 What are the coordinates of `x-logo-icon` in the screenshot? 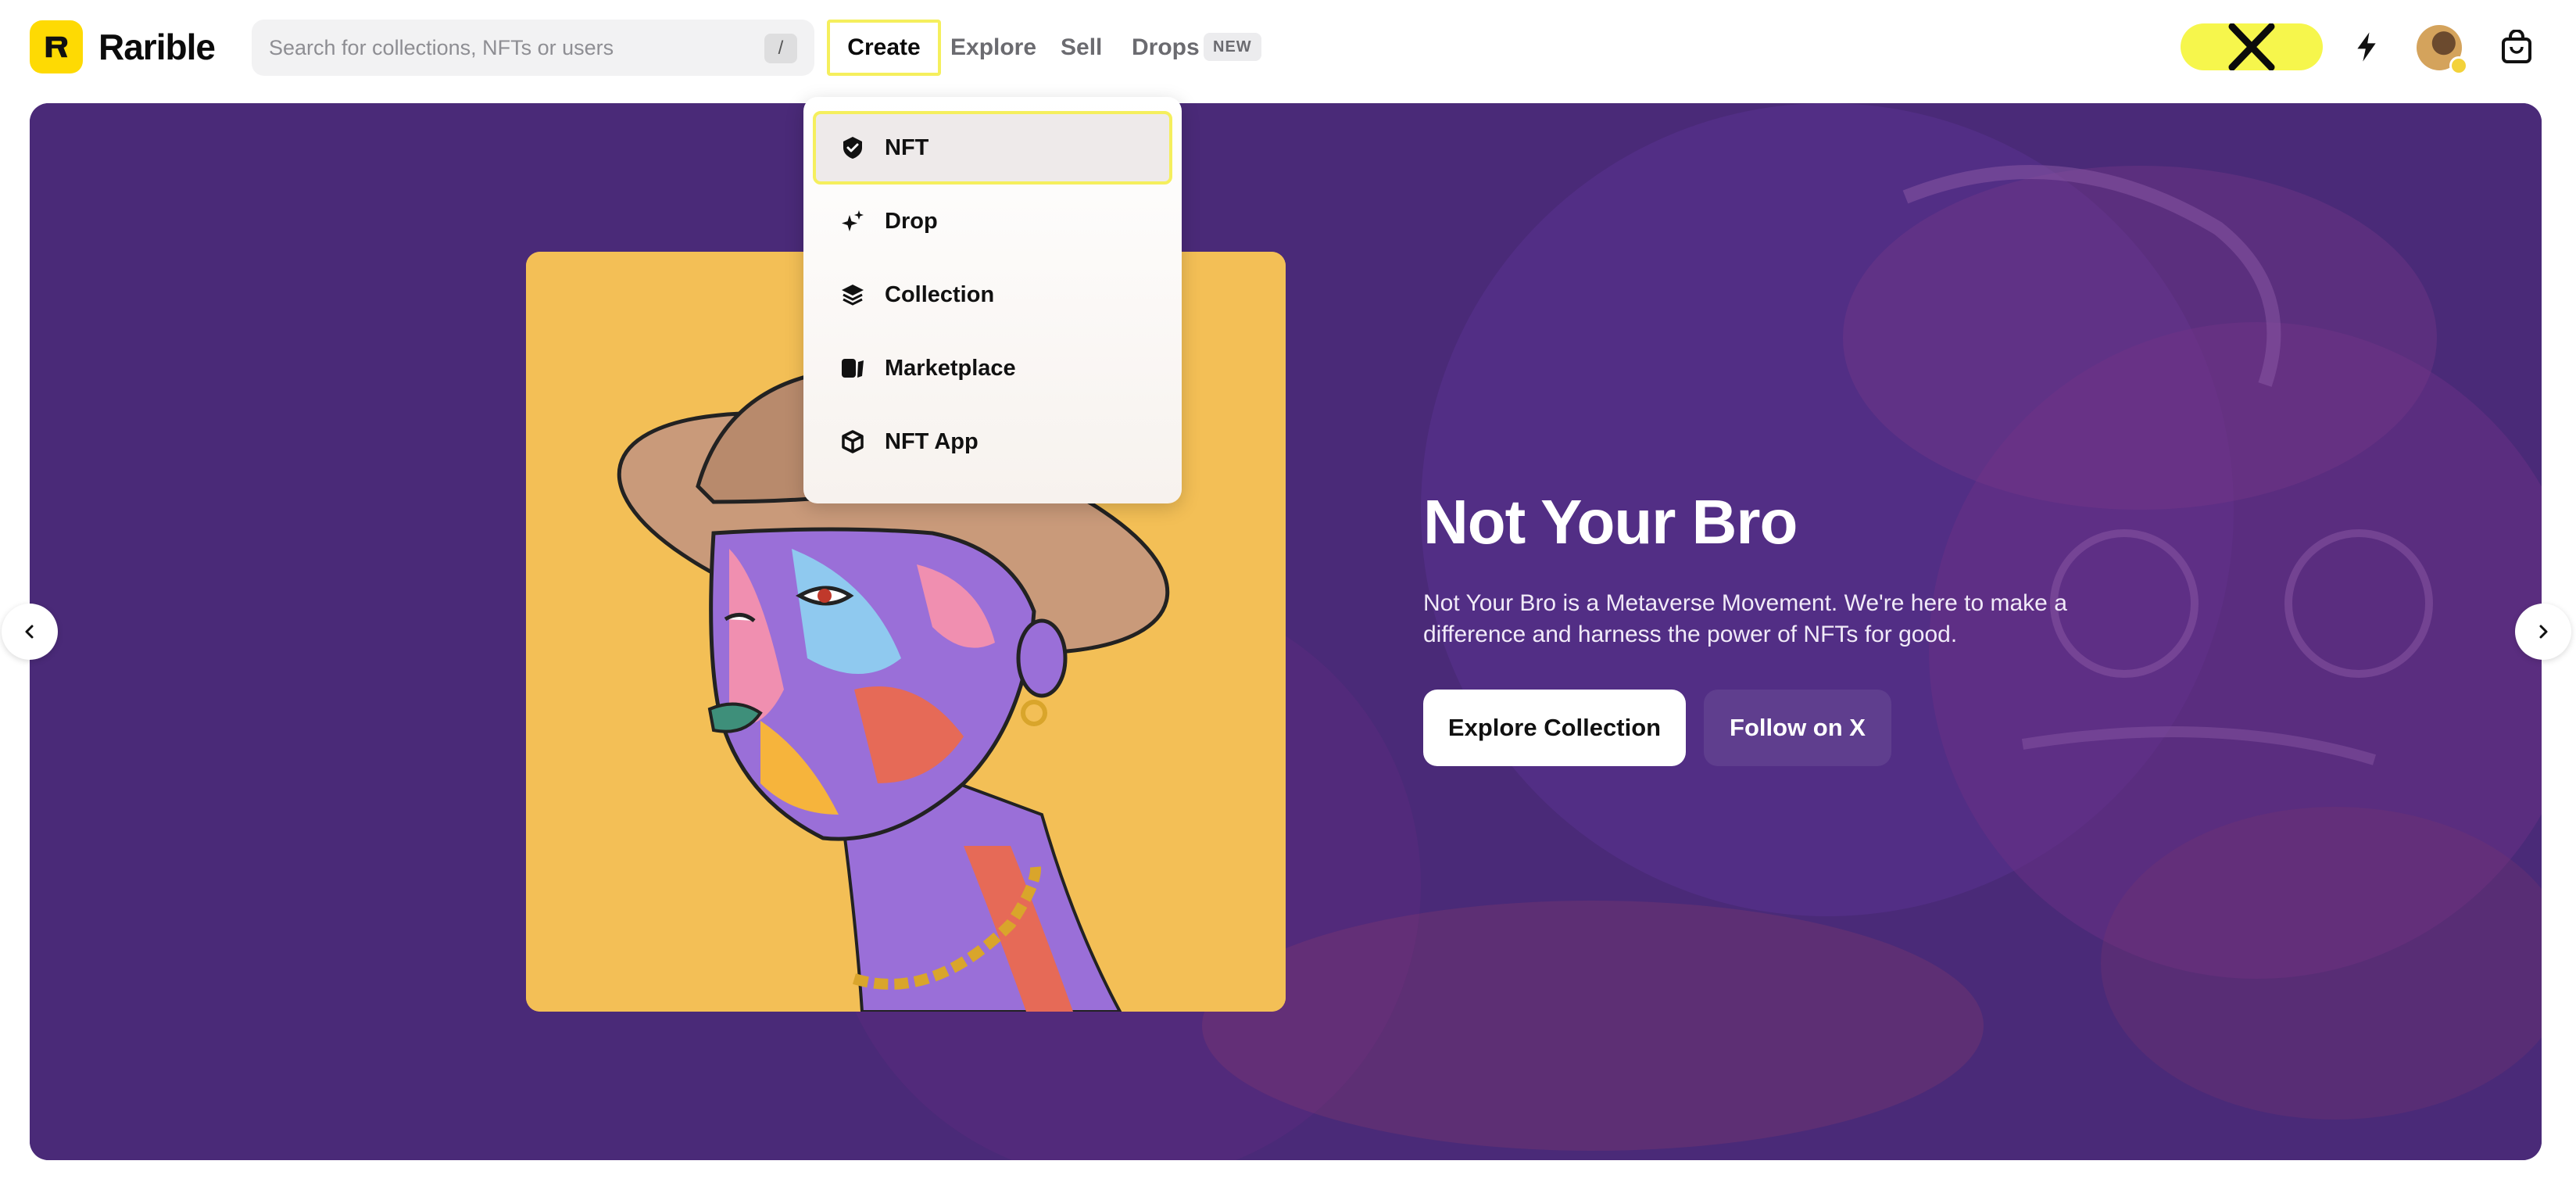 It's located at (2251, 46).